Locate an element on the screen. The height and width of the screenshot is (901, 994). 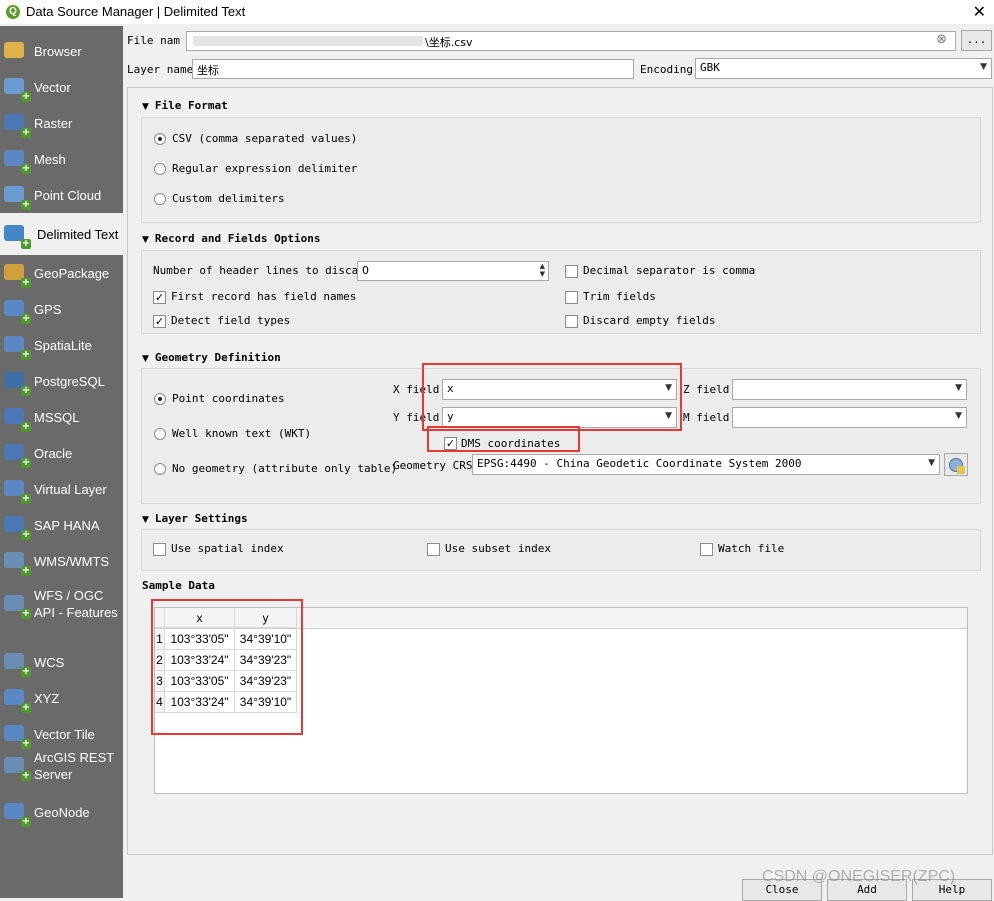
sidebar-item-vector: + Vector is located at coordinates (61, 87).